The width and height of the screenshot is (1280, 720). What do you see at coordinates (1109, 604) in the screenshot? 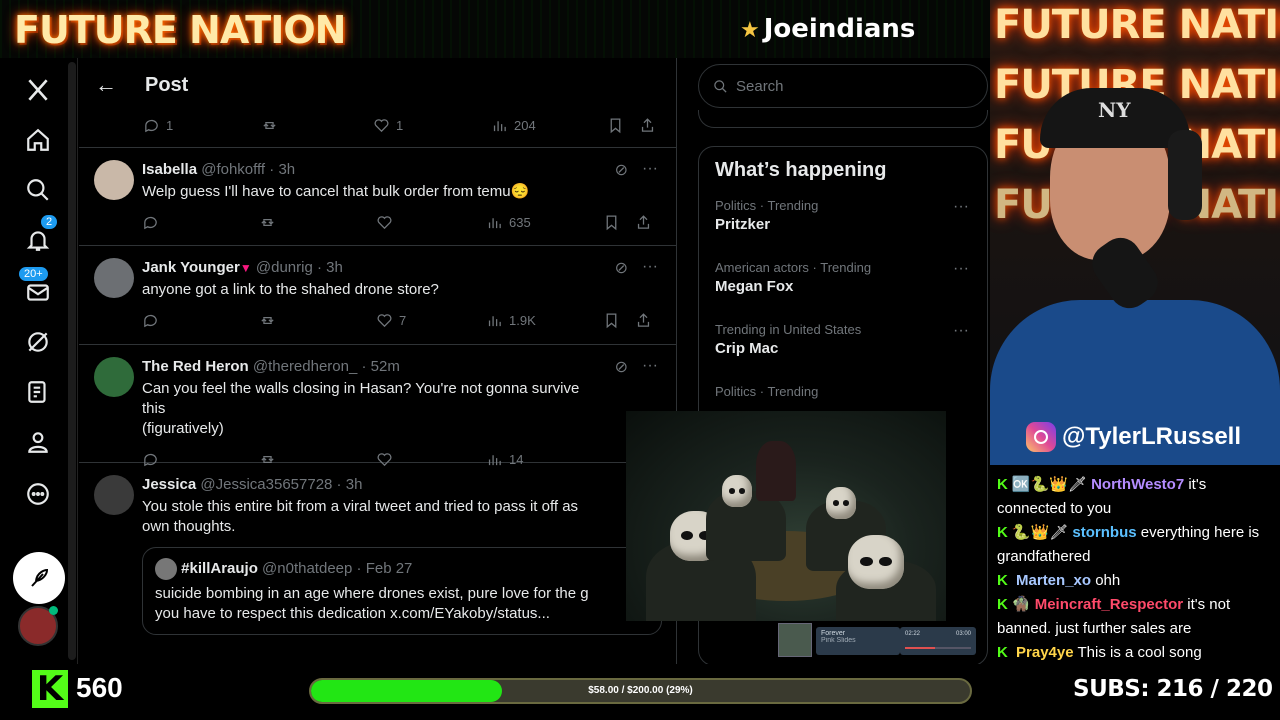
I see `chat-username: Meincraft_Respector` at bounding box center [1109, 604].